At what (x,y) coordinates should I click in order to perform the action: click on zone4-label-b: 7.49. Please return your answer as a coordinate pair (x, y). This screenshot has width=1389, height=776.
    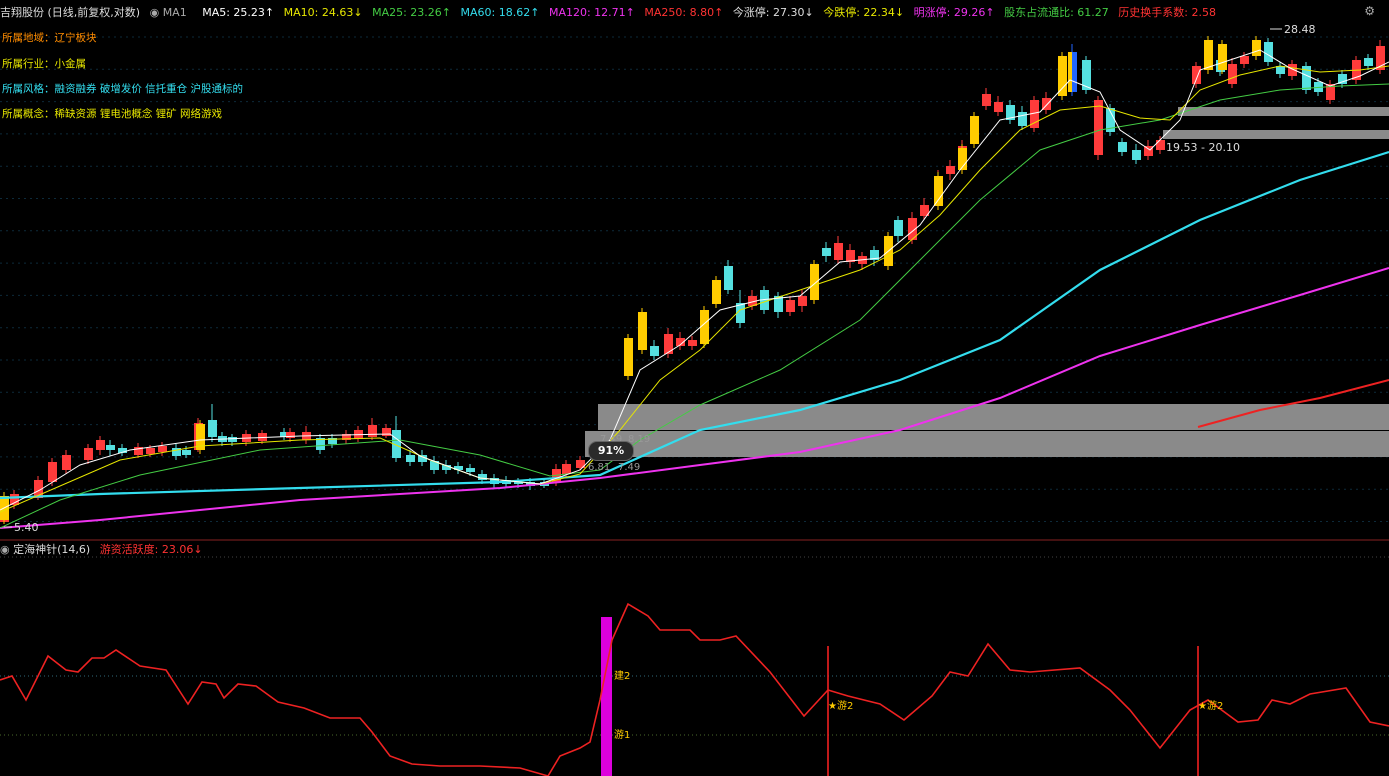
    Looking at the image, I should click on (629, 467).